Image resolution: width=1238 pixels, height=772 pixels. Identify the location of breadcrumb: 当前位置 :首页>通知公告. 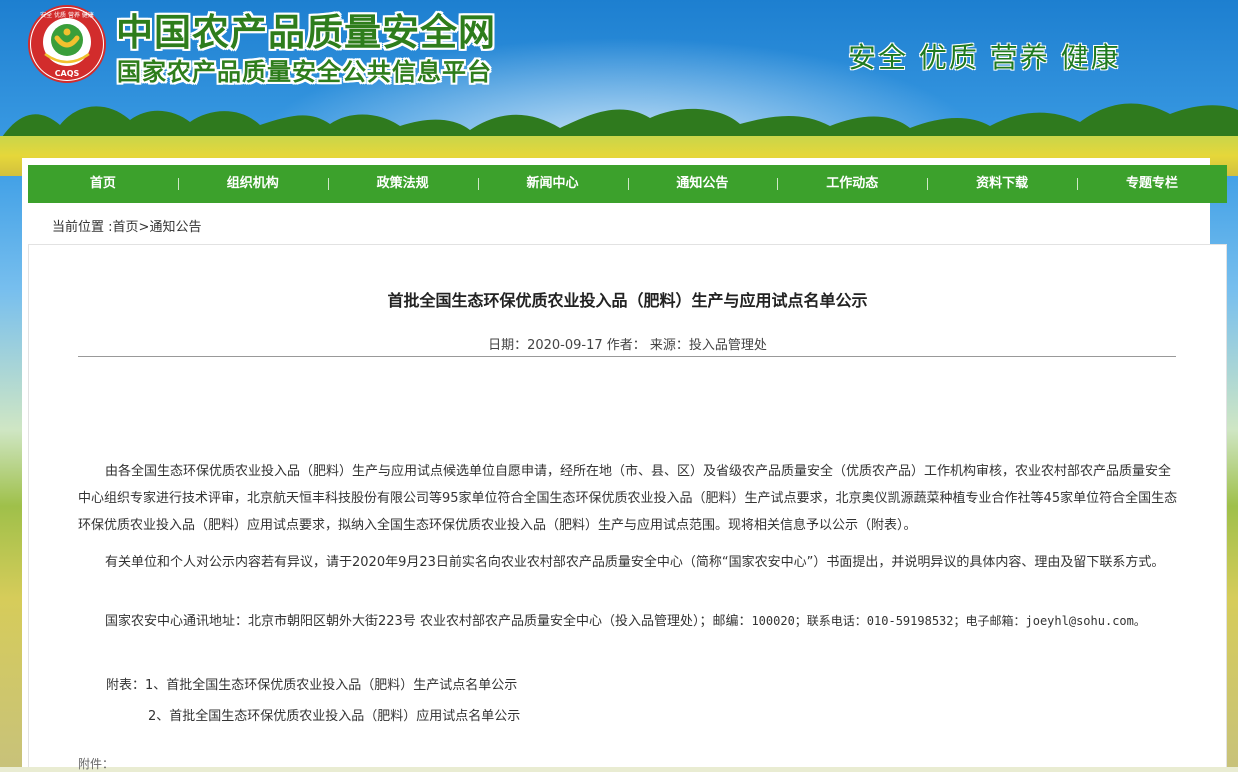
(126, 225).